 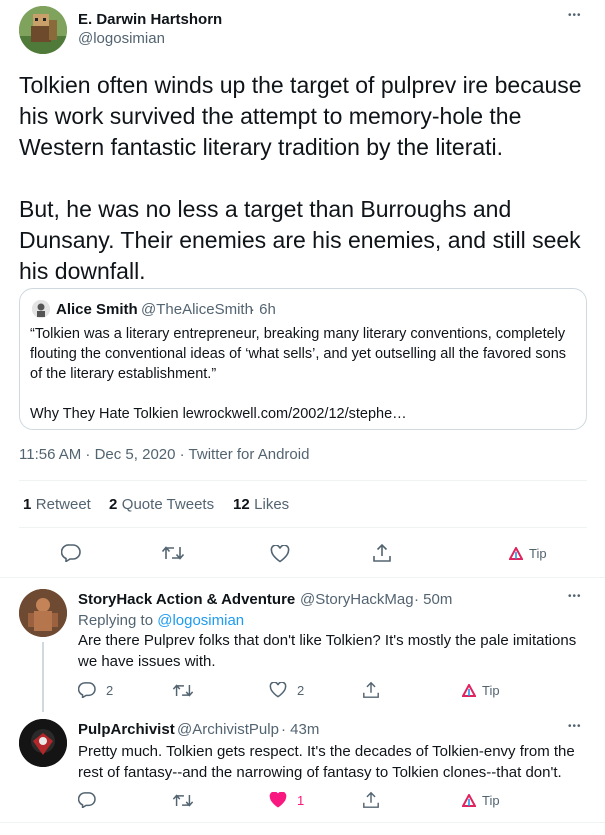 I want to click on quote-time: · 6h, so click(x=263, y=309).